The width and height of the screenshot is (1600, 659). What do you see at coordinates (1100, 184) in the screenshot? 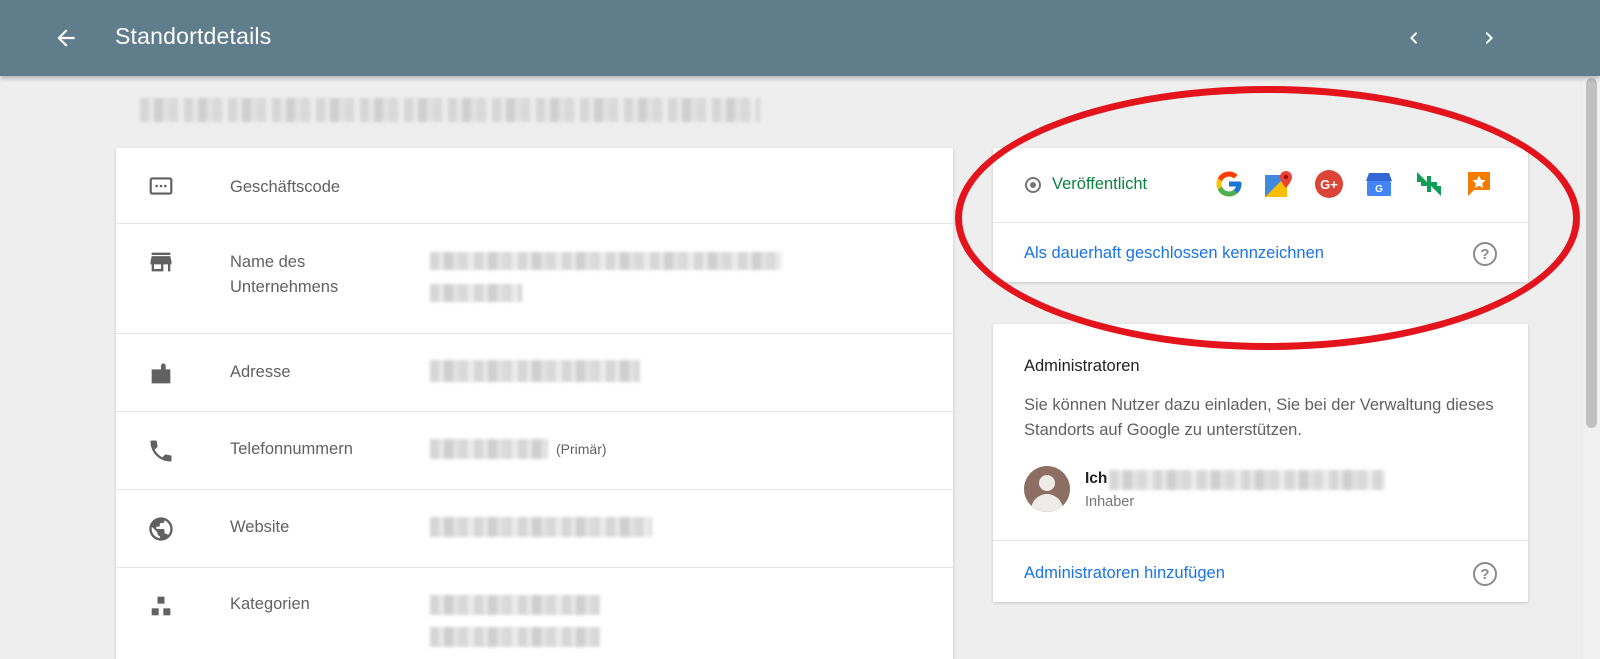
I see `published-status-label: Veröffentlicht` at bounding box center [1100, 184].